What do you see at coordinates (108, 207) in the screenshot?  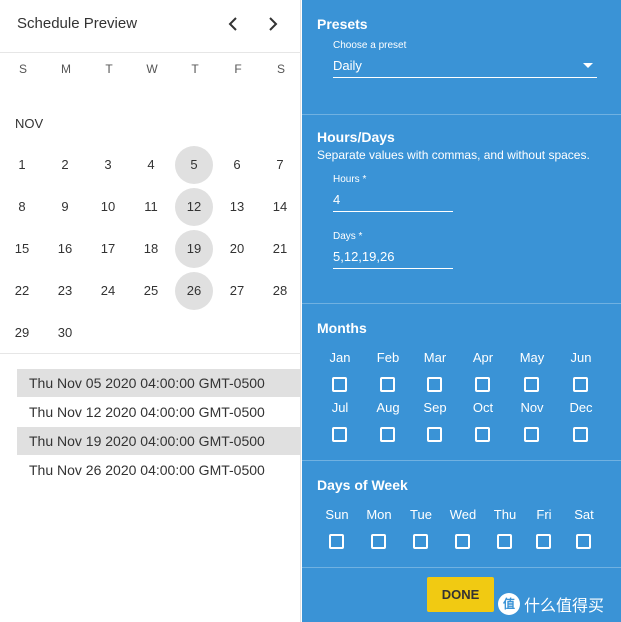 I see `calendar-day: 10` at bounding box center [108, 207].